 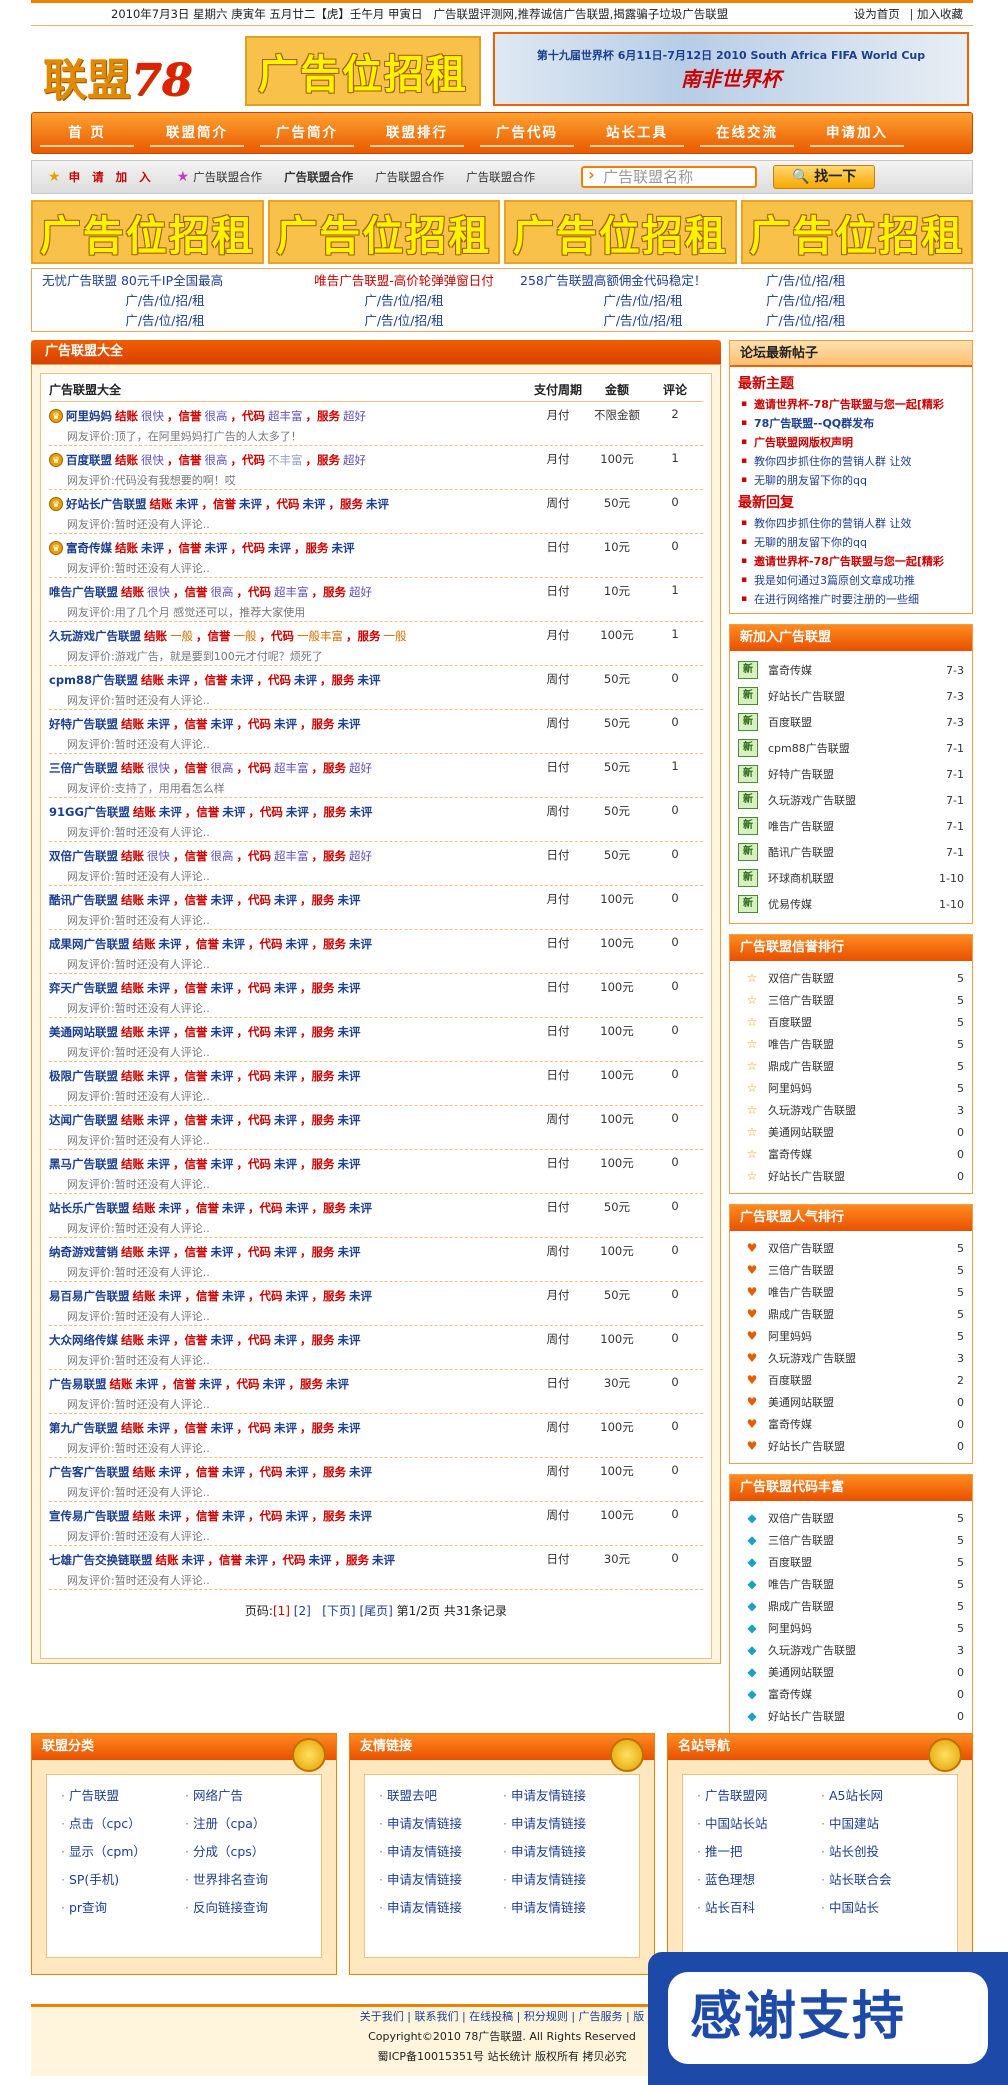 I want to click on rank-item: ☆ 富奇传媒 0, so click(x=851, y=1154).